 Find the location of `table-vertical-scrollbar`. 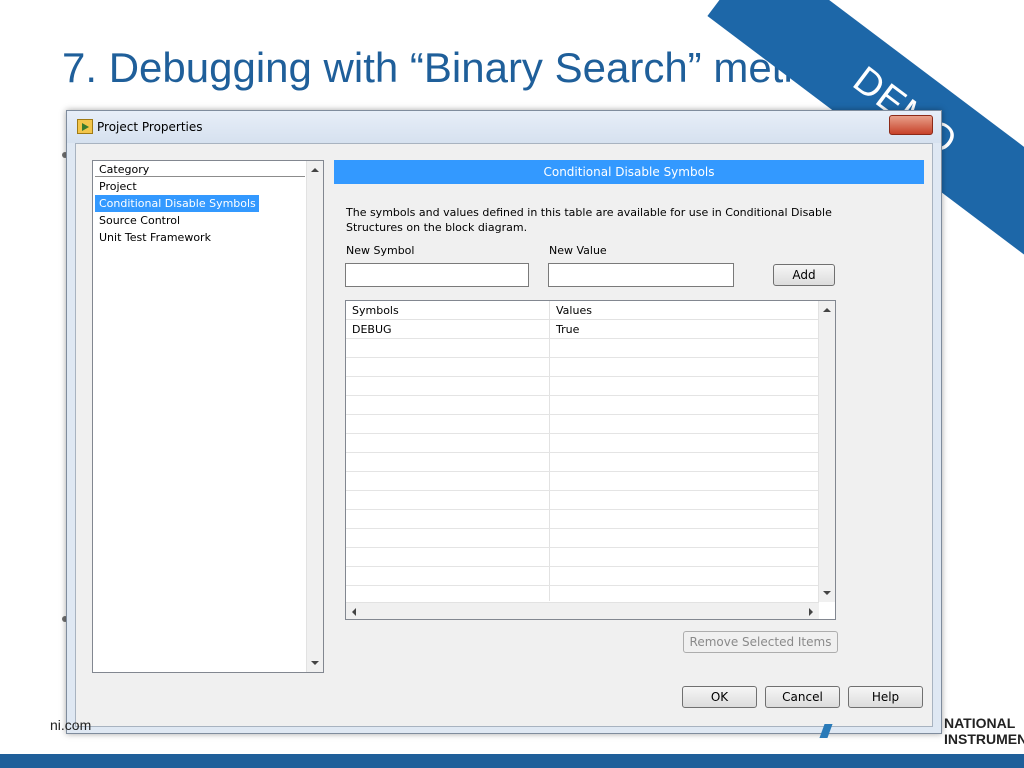

table-vertical-scrollbar is located at coordinates (826, 451).